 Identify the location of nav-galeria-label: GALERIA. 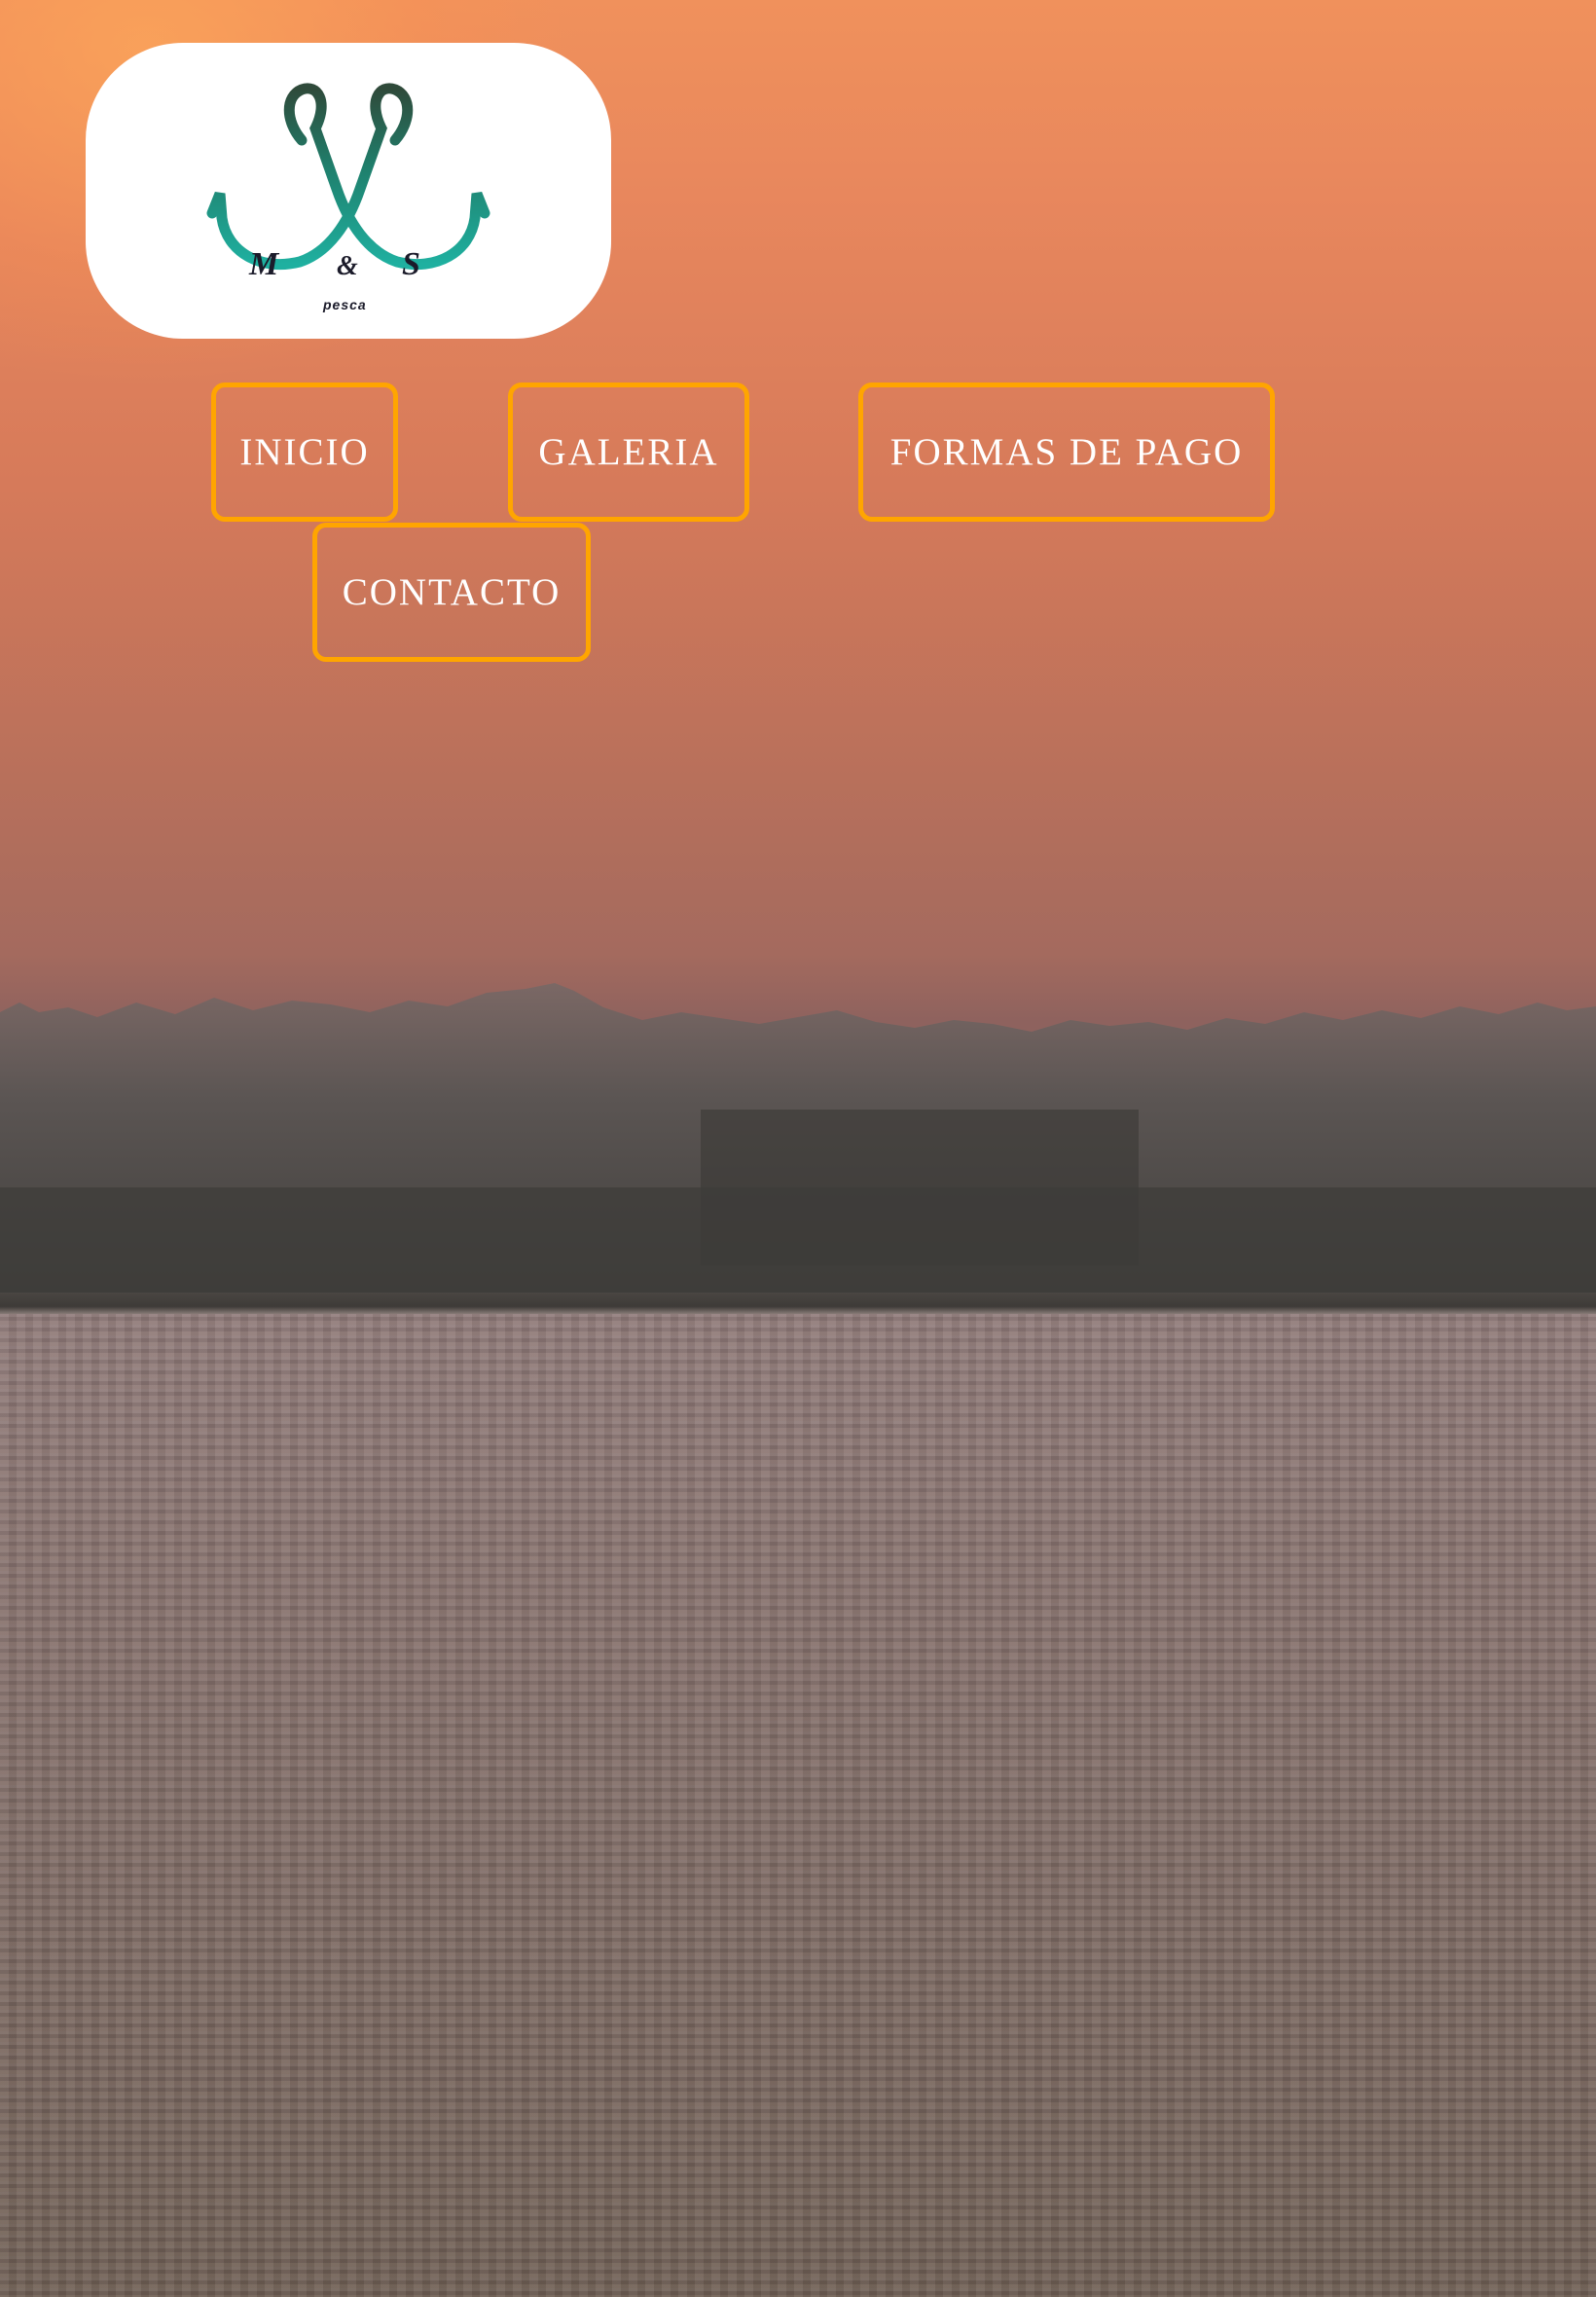
(628, 452).